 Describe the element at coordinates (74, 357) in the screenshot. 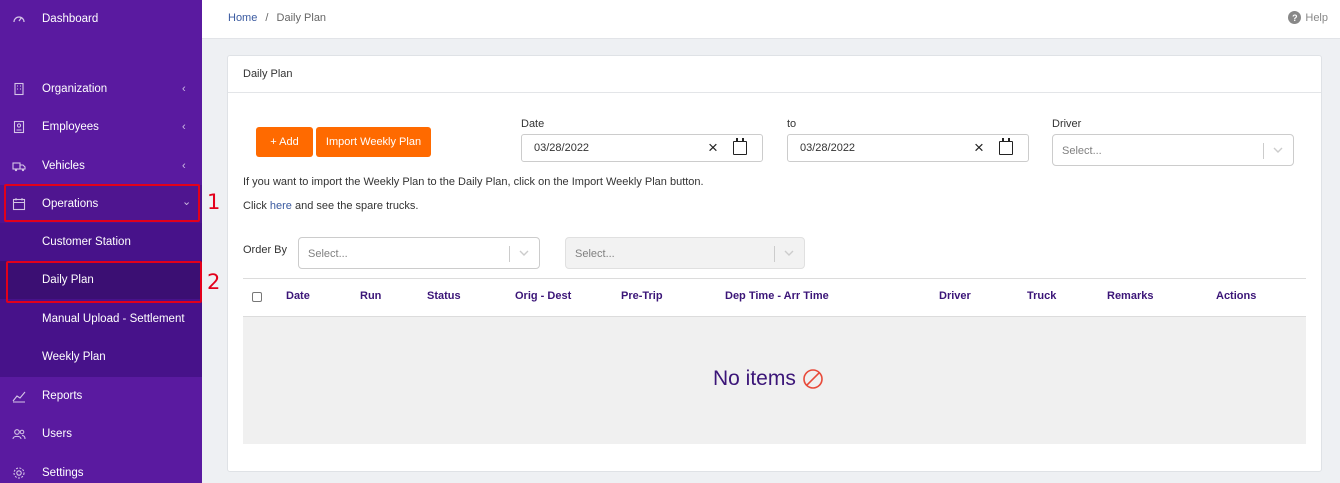

I see `submenu-item-label: Weekly Plan` at that location.